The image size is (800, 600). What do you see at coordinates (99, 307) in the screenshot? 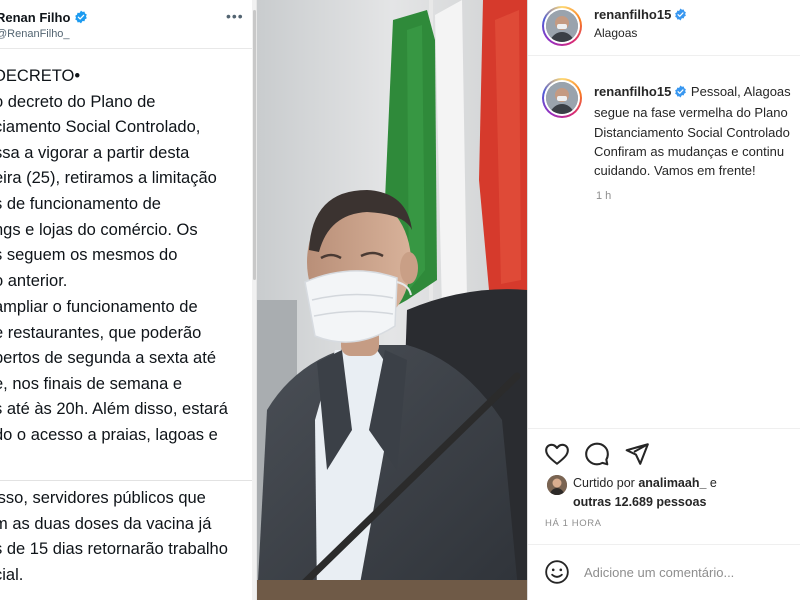
I see `tweet-line: ampliar o funcionamento de` at bounding box center [99, 307].